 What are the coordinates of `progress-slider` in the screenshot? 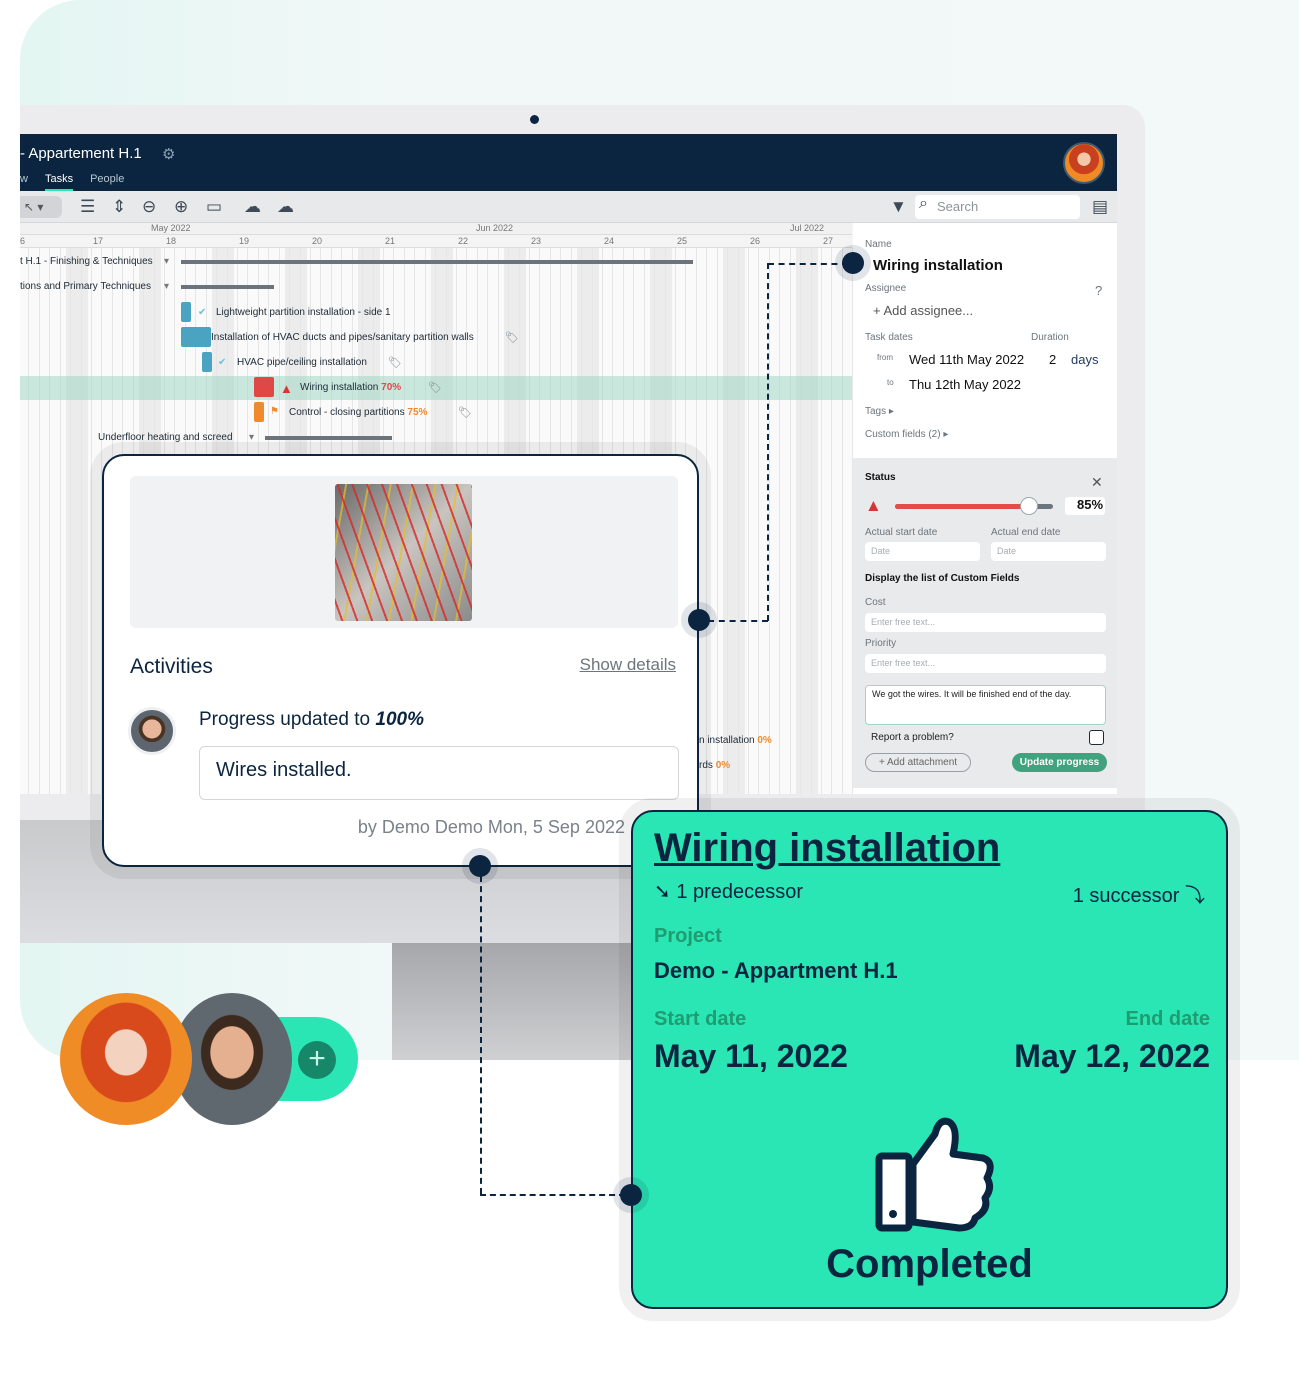 It's located at (974, 506).